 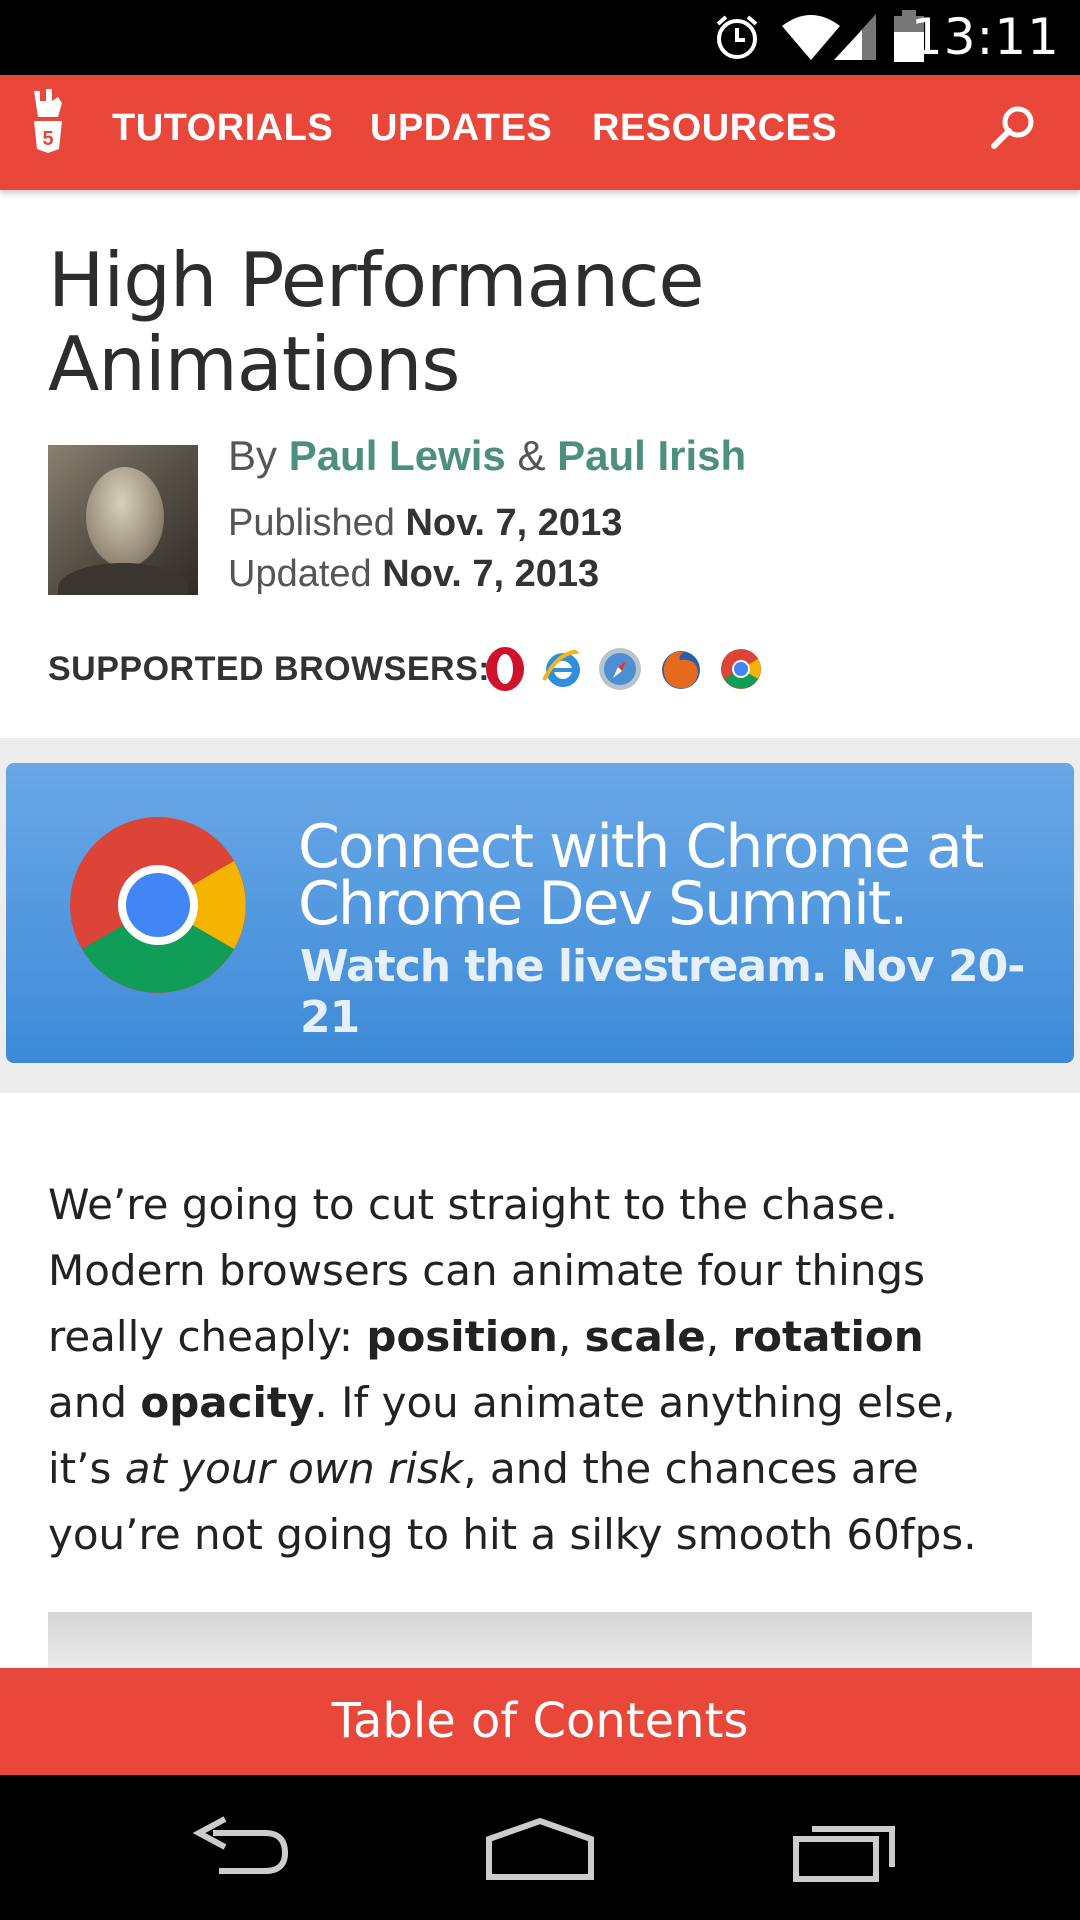 What do you see at coordinates (531, 455) in the screenshot?
I see `amp: &` at bounding box center [531, 455].